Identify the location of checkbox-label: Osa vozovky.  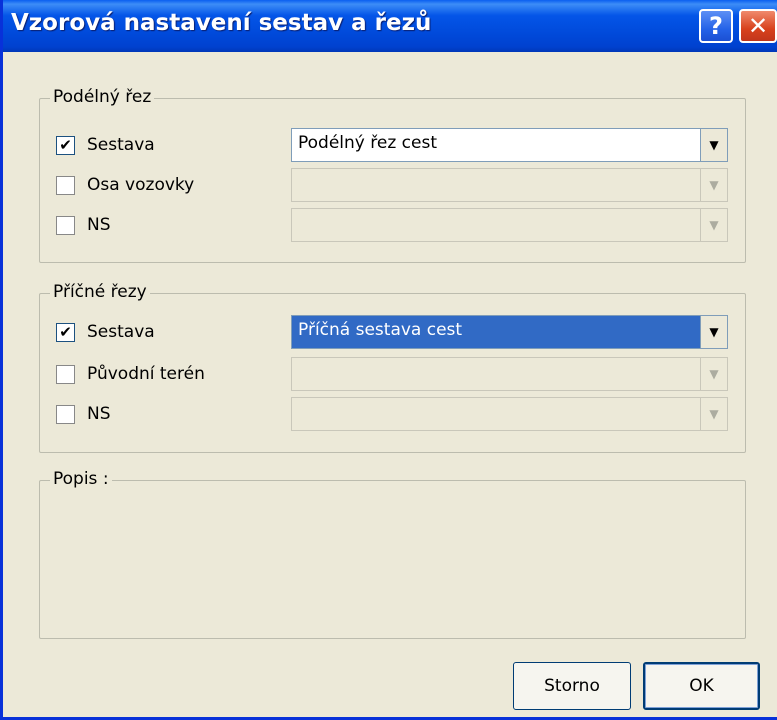
(141, 185).